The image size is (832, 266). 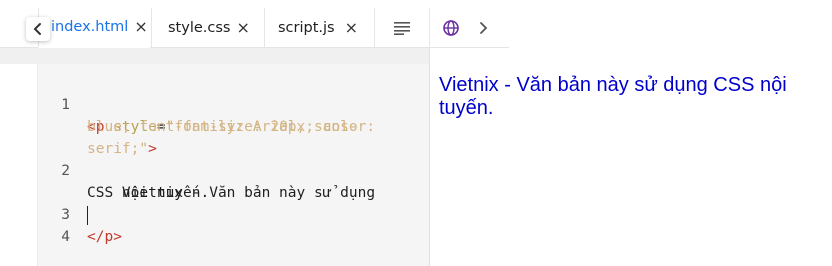 I want to click on scroll-tabs-left-button, so click(x=38, y=29).